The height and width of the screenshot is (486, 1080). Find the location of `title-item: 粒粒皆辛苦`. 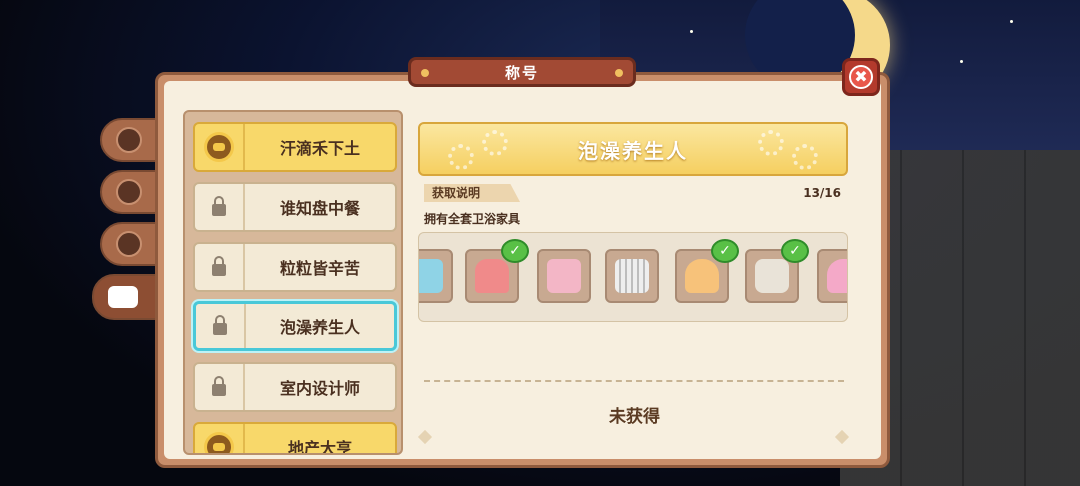

title-item: 粒粒皆辛苦 is located at coordinates (295, 267).